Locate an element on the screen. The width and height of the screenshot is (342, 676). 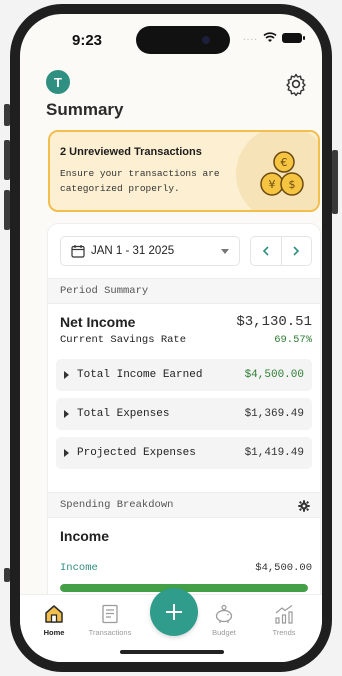
home-indicator is located at coordinates (172, 652).